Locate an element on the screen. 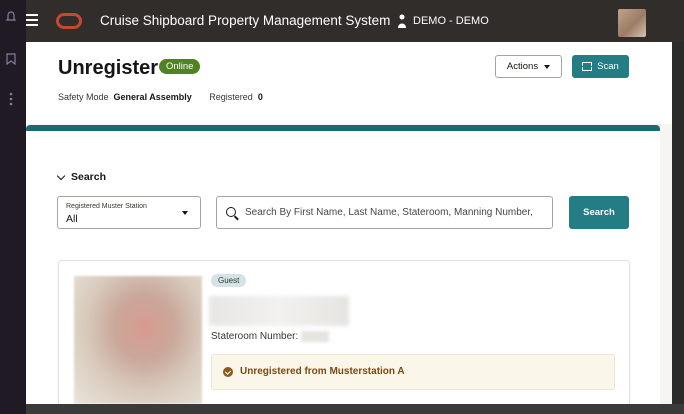  search-button: Search is located at coordinates (599, 212).